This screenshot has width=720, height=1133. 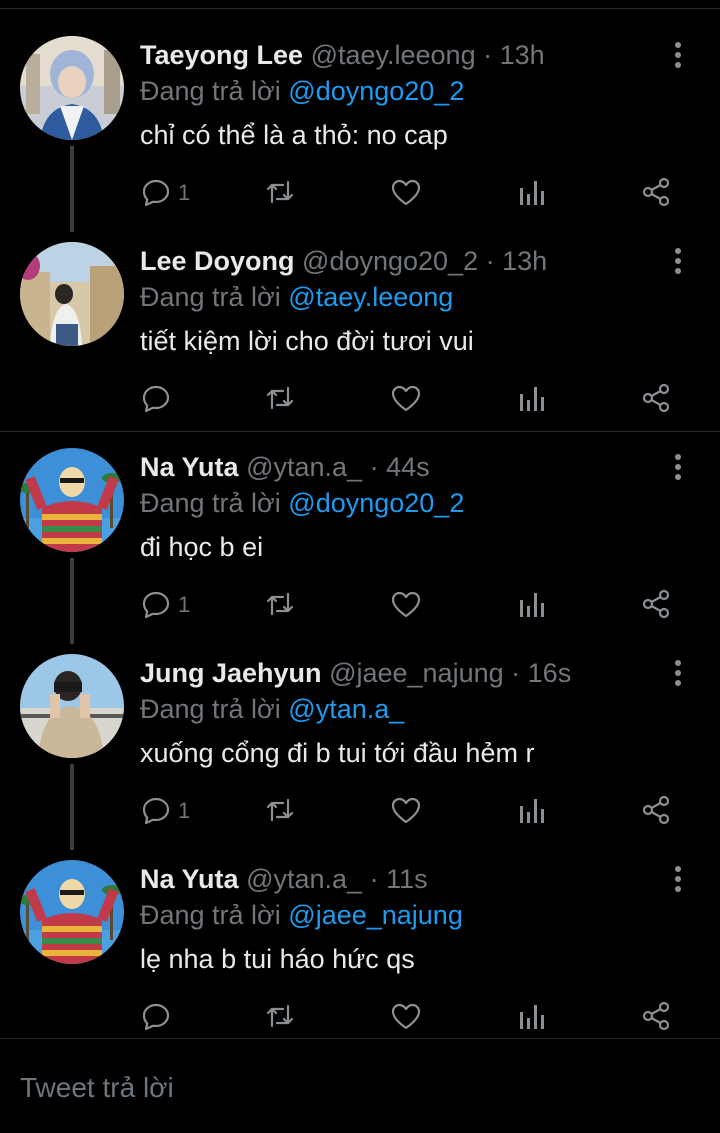 I want to click on tweet-text: lẹ nha b tui háo hức qs, so click(x=277, y=959).